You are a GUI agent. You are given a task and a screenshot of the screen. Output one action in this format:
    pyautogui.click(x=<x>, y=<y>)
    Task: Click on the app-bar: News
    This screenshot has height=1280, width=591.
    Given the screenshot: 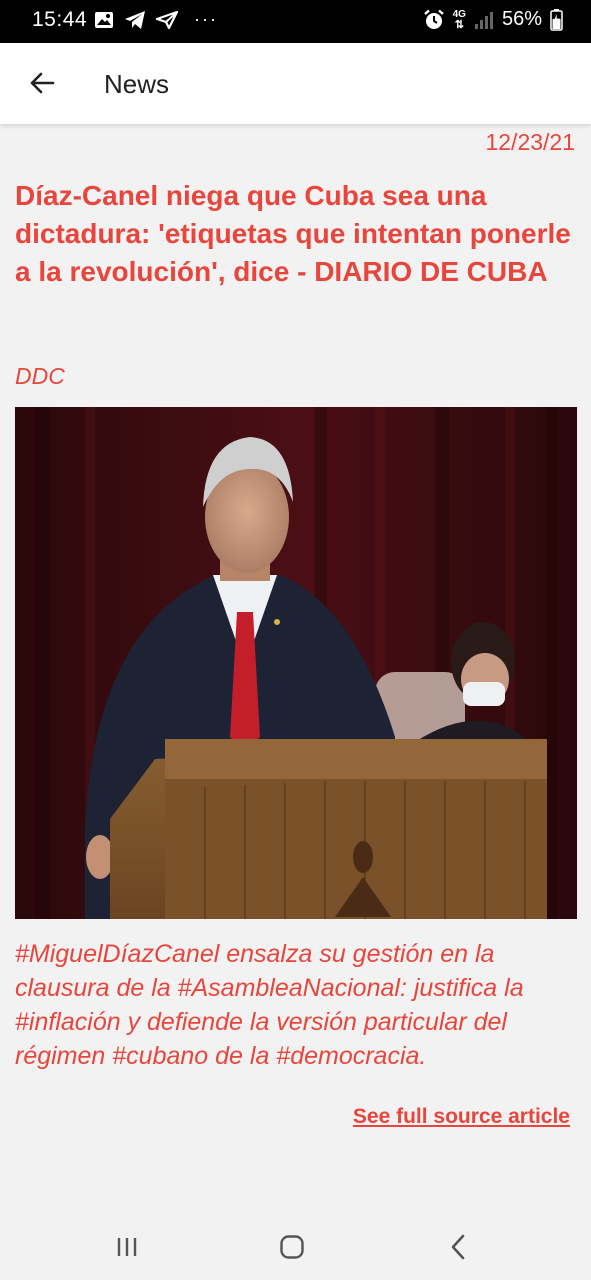 What is the action you would take?
    pyautogui.click(x=295, y=83)
    